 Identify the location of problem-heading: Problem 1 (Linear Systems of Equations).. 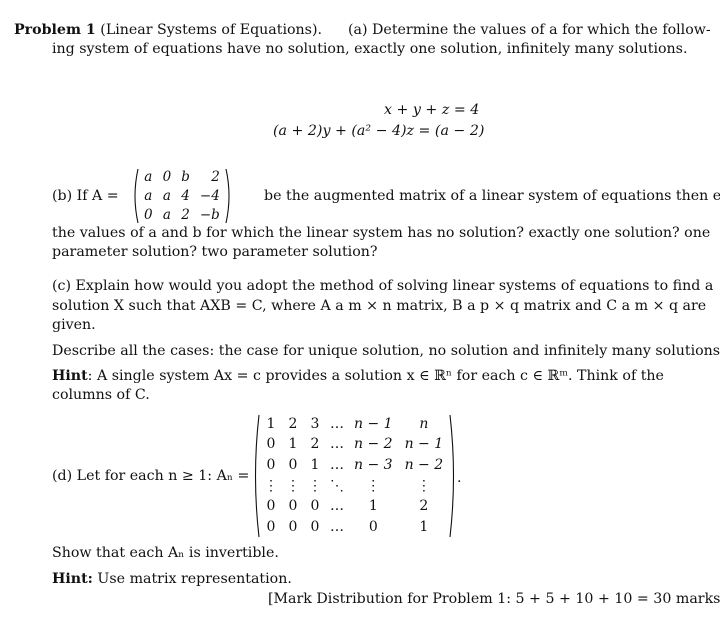
(168, 30).